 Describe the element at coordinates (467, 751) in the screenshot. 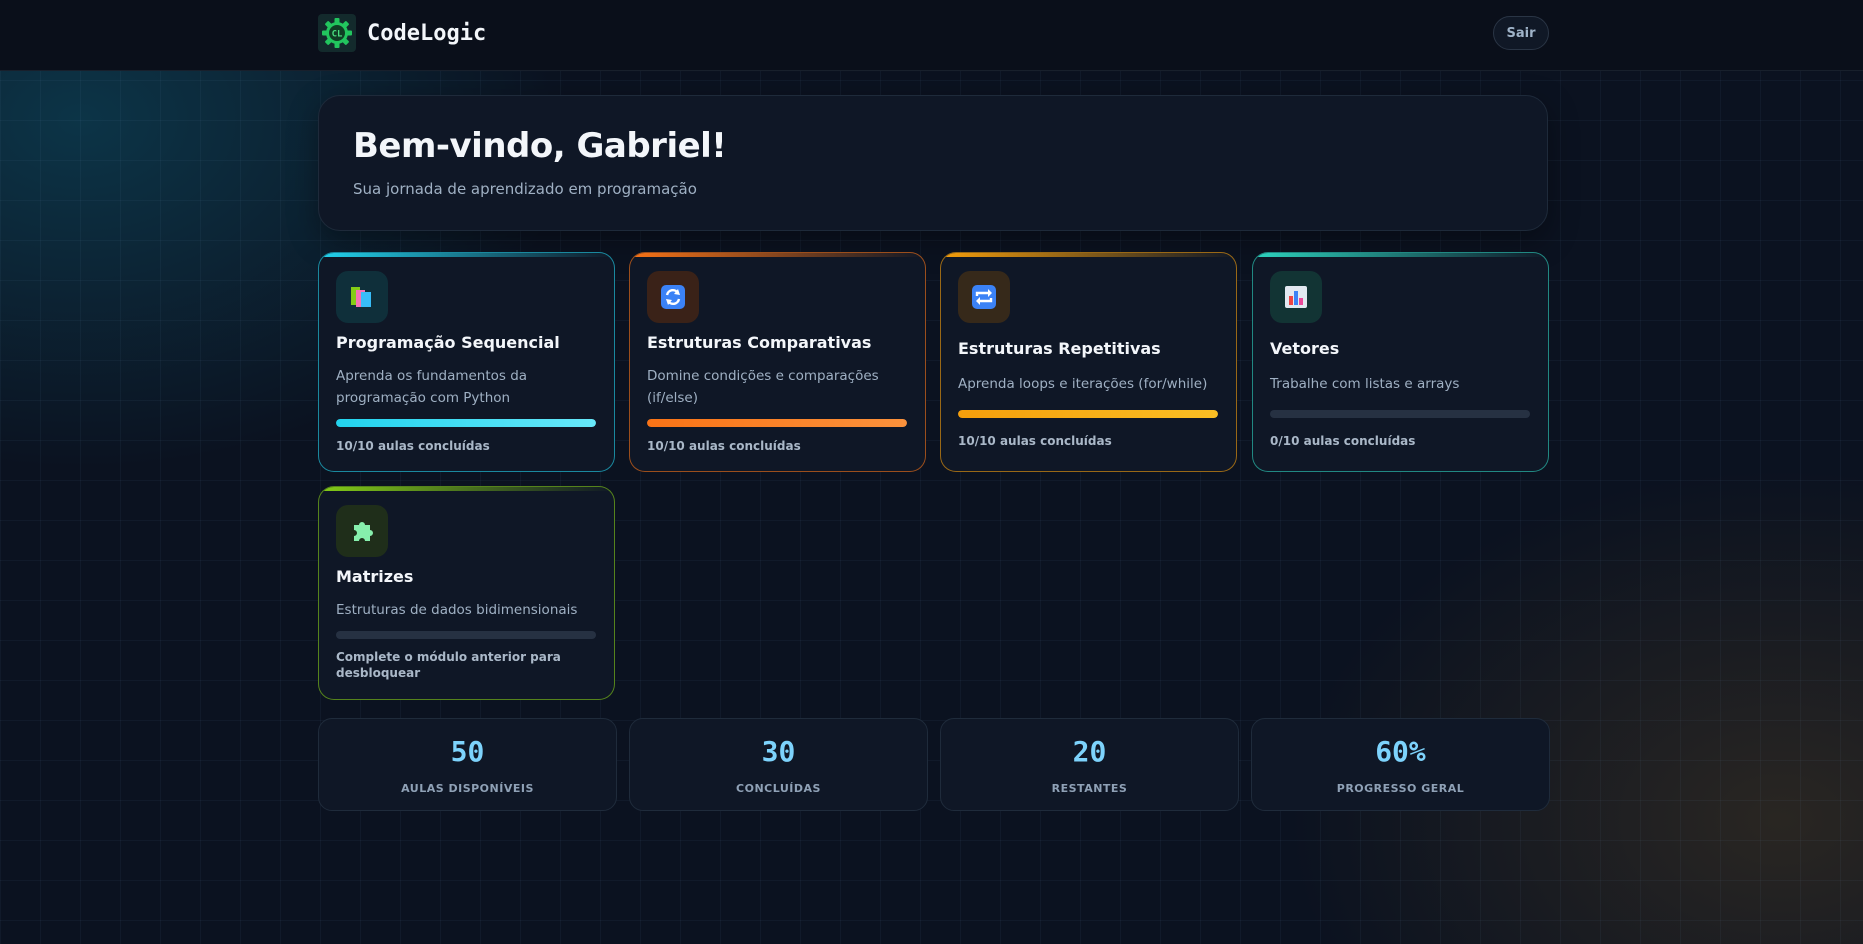

I see `stat-value: 50` at that location.